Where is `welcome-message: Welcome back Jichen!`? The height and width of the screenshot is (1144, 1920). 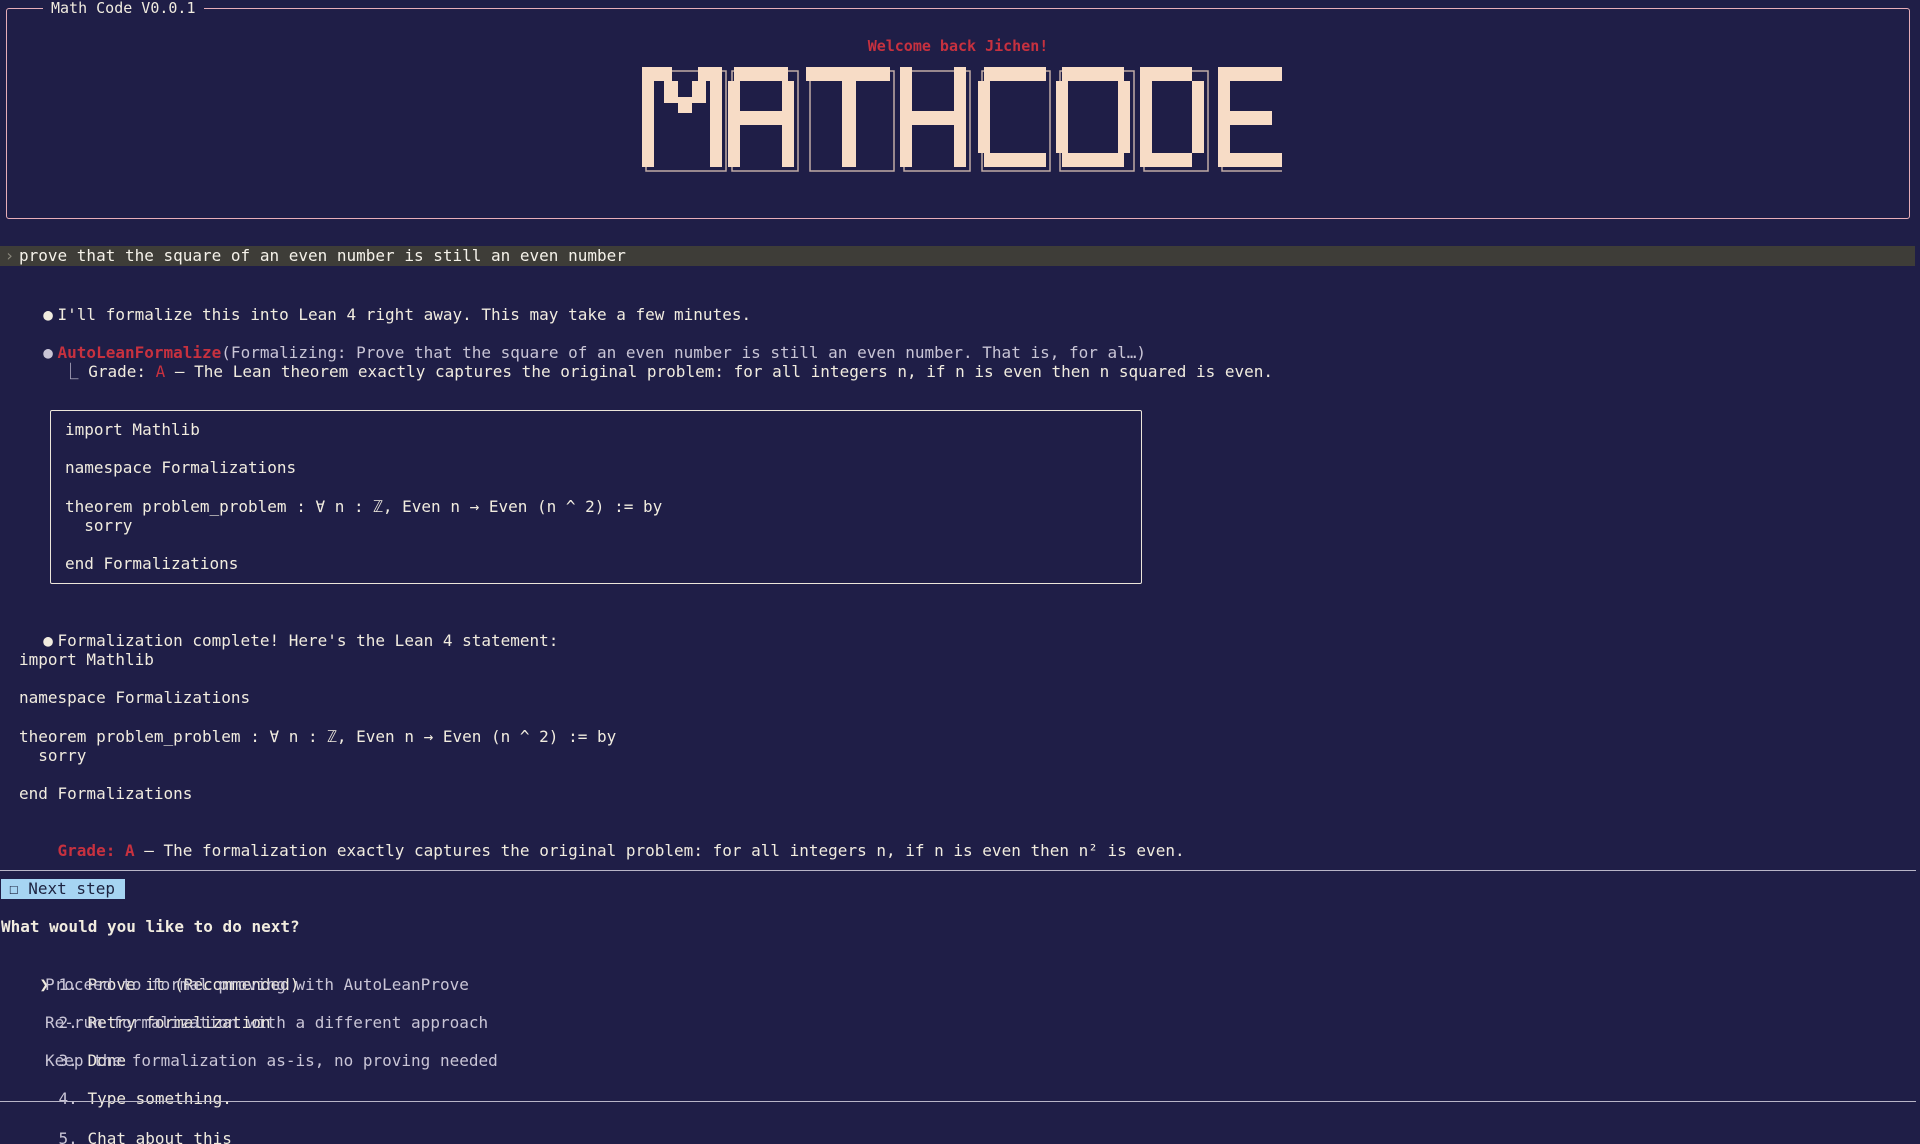 welcome-message: Welcome back Jichen! is located at coordinates (958, 46).